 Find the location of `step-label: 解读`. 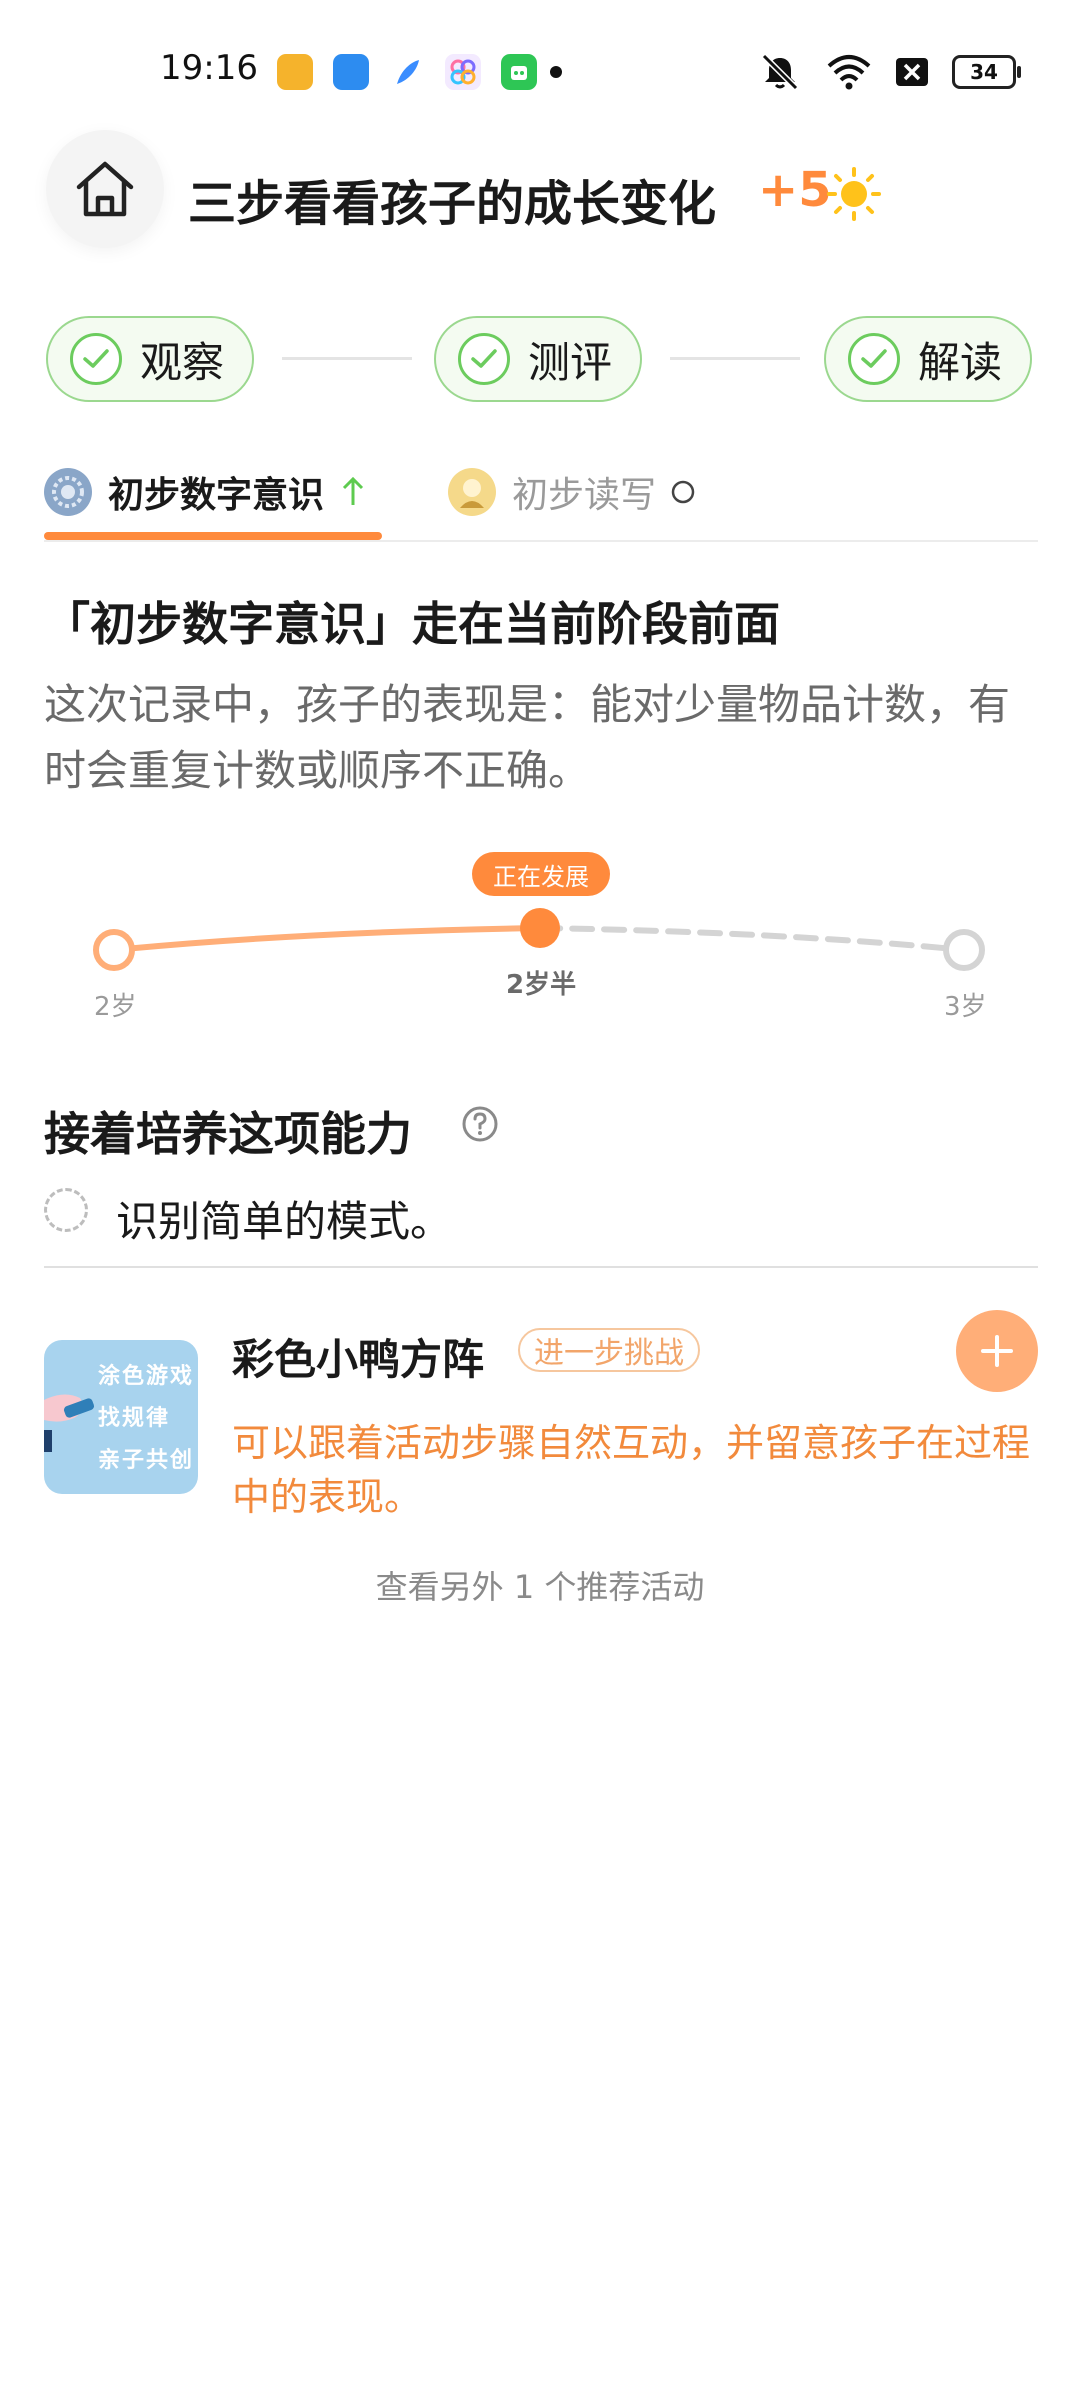

step-label: 解读 is located at coordinates (960, 362).